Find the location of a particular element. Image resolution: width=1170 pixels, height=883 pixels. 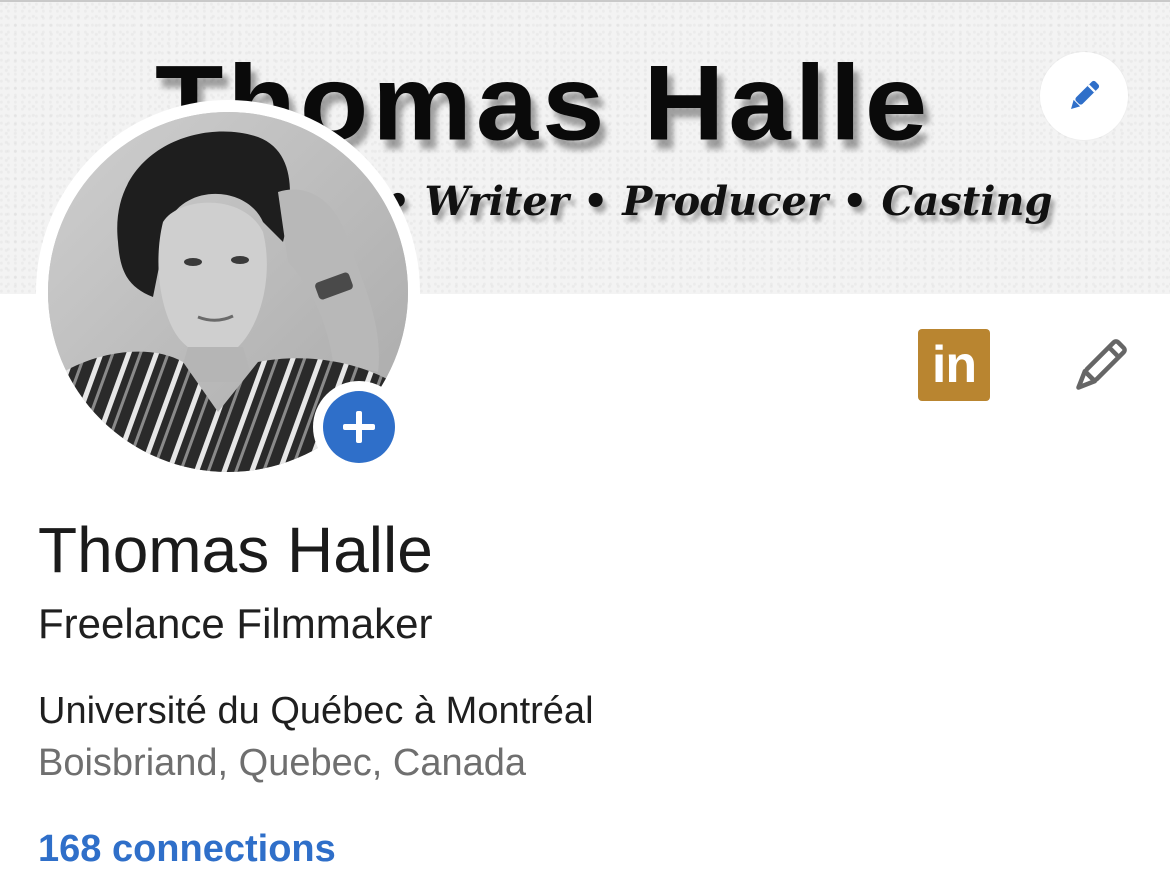

profile-location: Boisbriand, Quebec, Canada is located at coordinates (282, 763).